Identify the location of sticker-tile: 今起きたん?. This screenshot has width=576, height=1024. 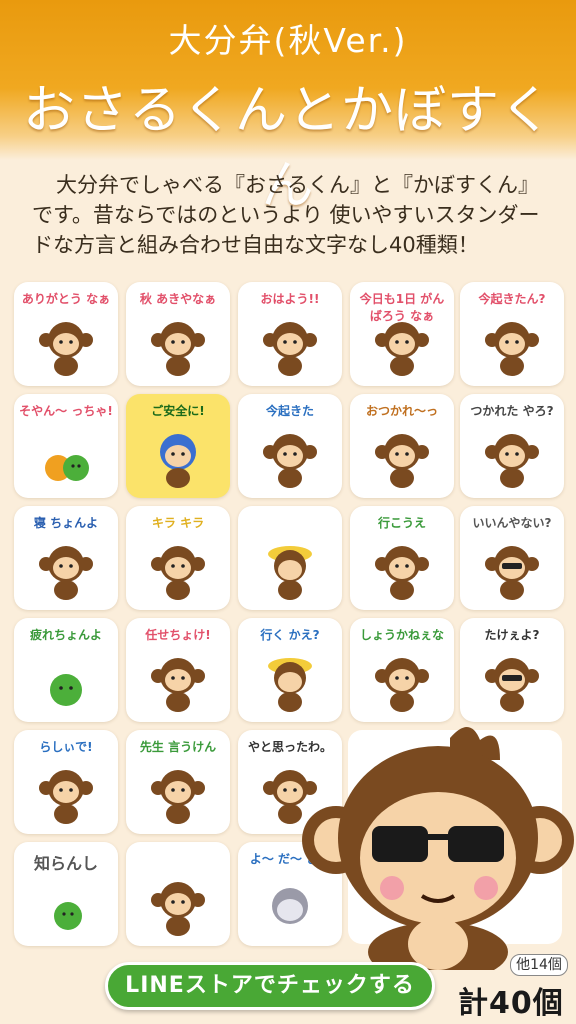
(512, 334).